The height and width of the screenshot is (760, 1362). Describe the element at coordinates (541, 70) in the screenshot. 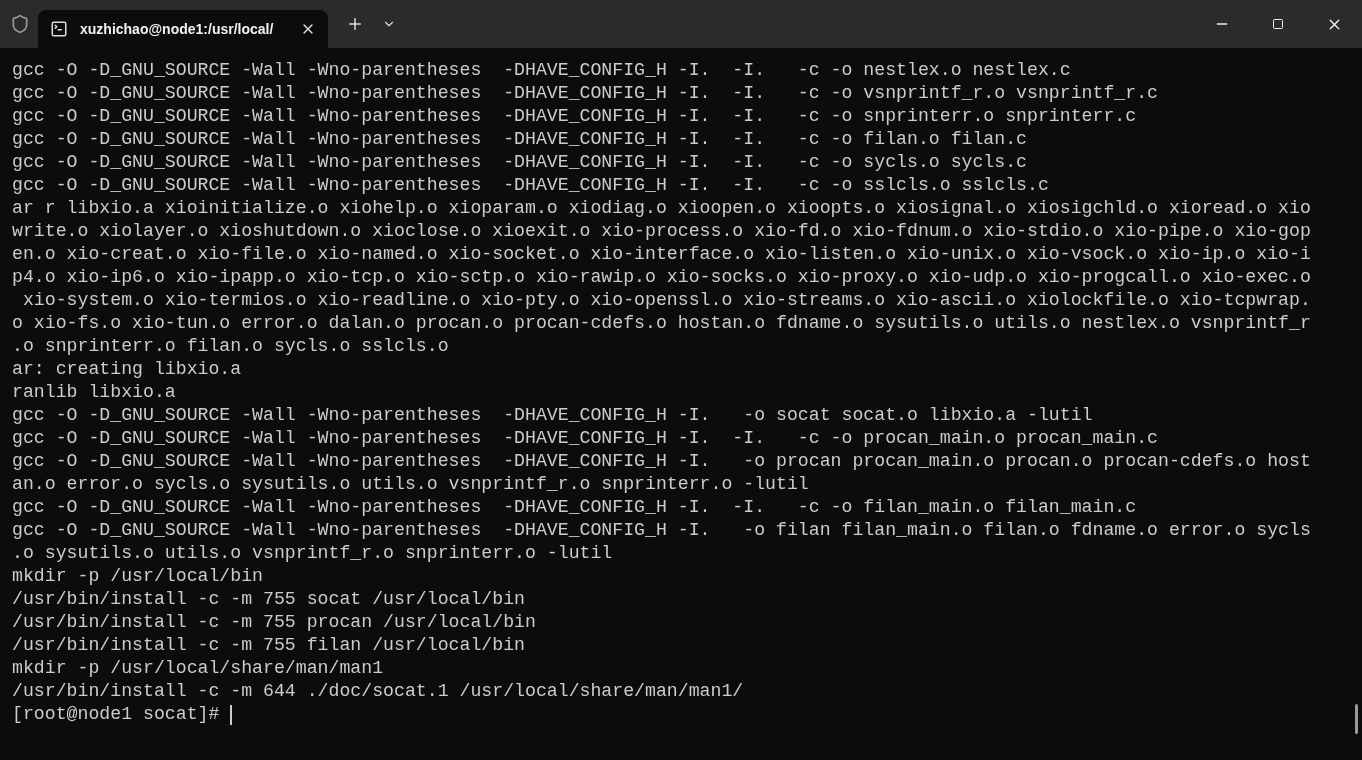

I see `terminal-line: gcc -O -D_GNU_SOURCE -Wall -Wno-parentheses -DHAVE_CONFIG_H -I. -I. -c -o nestlex.o nestlex.c` at that location.